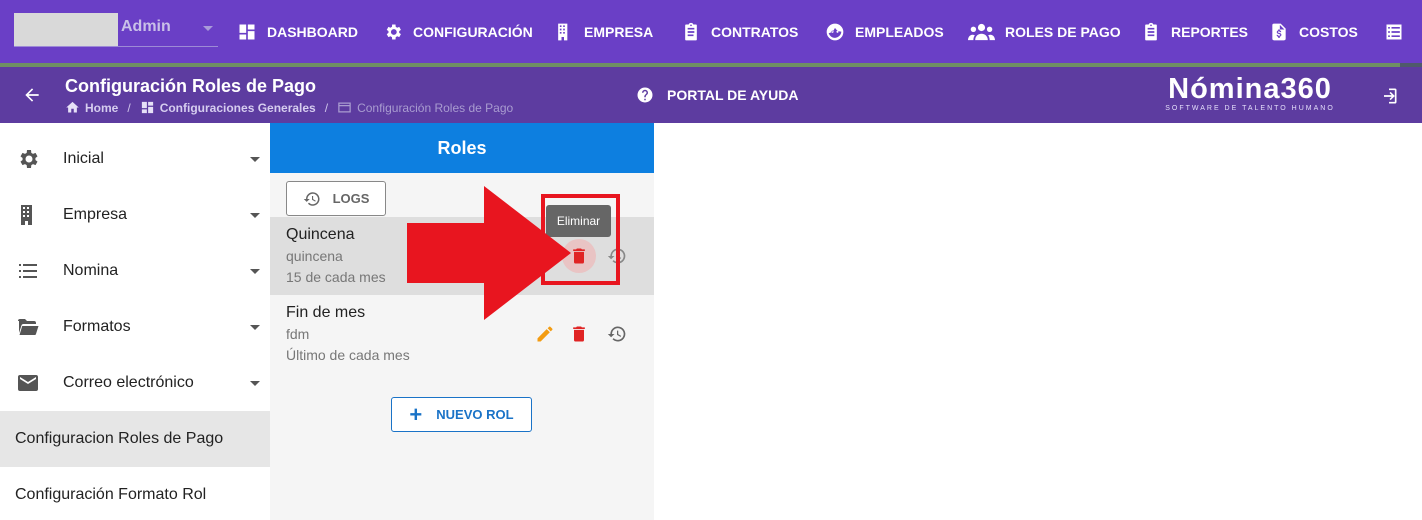 This screenshot has width=1422, height=520. Describe the element at coordinates (314, 256) in the screenshot. I see `role-code: quincena` at that location.